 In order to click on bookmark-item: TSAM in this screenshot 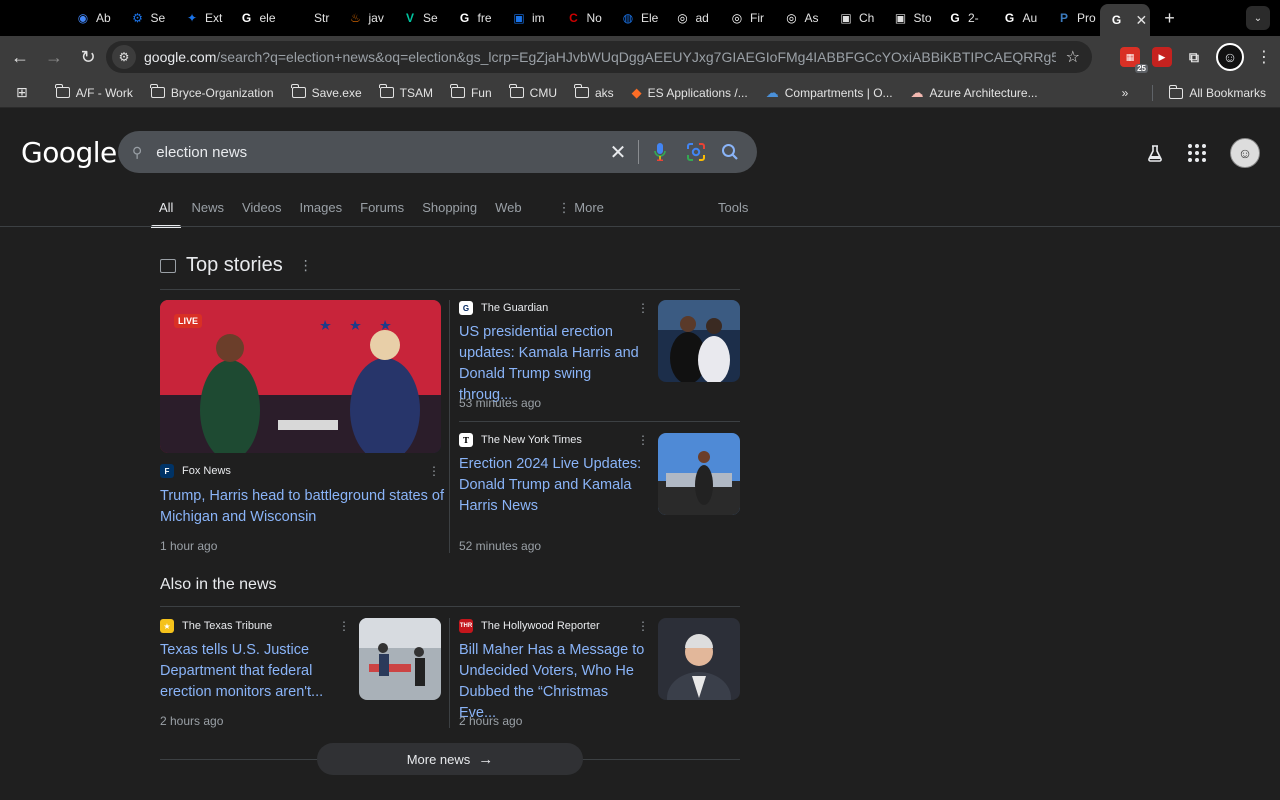, I will do `click(407, 92)`.